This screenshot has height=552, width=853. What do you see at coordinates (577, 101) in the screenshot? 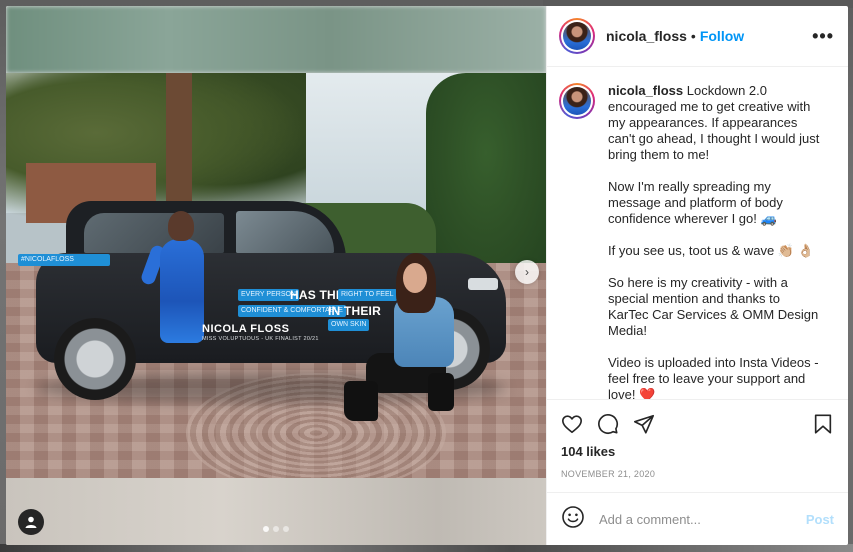
I see `caption-avatar` at bounding box center [577, 101].